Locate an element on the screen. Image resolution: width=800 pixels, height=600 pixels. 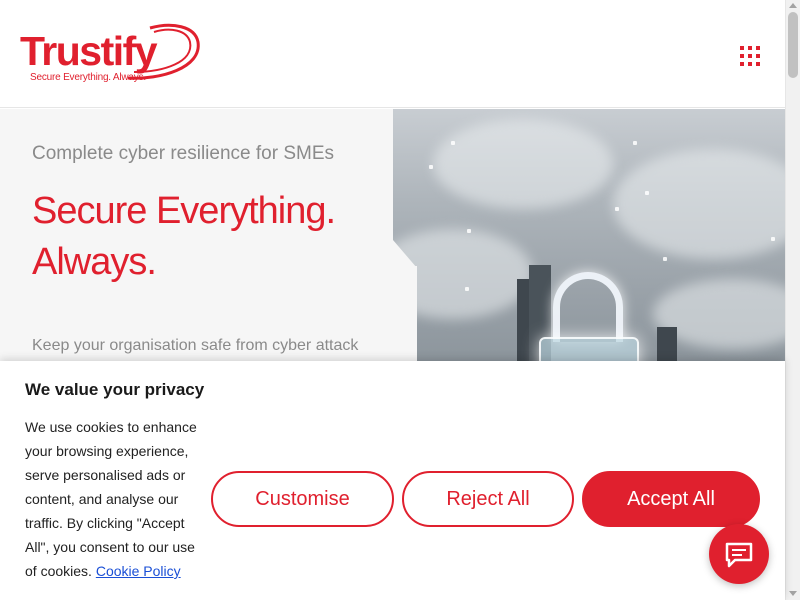
scroll-down-arrow-icon is located at coordinates (793, 593).